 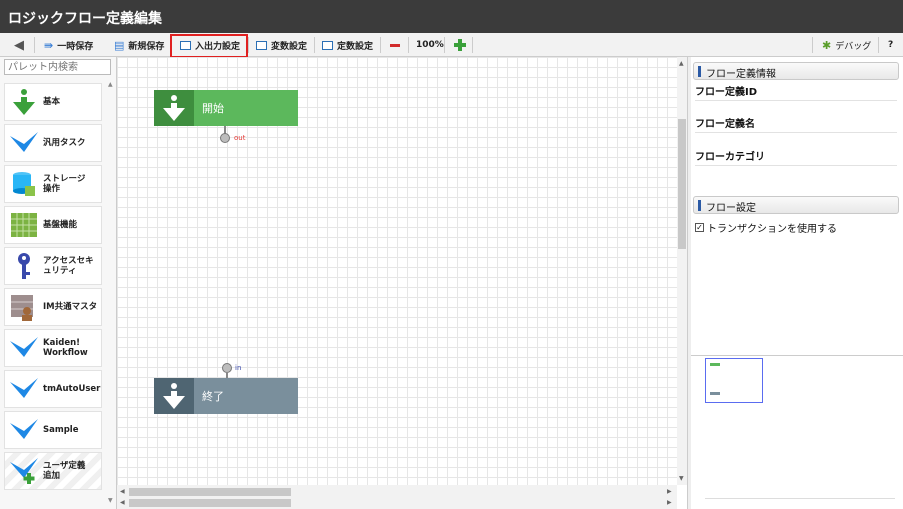 What do you see at coordinates (715, 393) in the screenshot?
I see `minimap-end-node` at bounding box center [715, 393].